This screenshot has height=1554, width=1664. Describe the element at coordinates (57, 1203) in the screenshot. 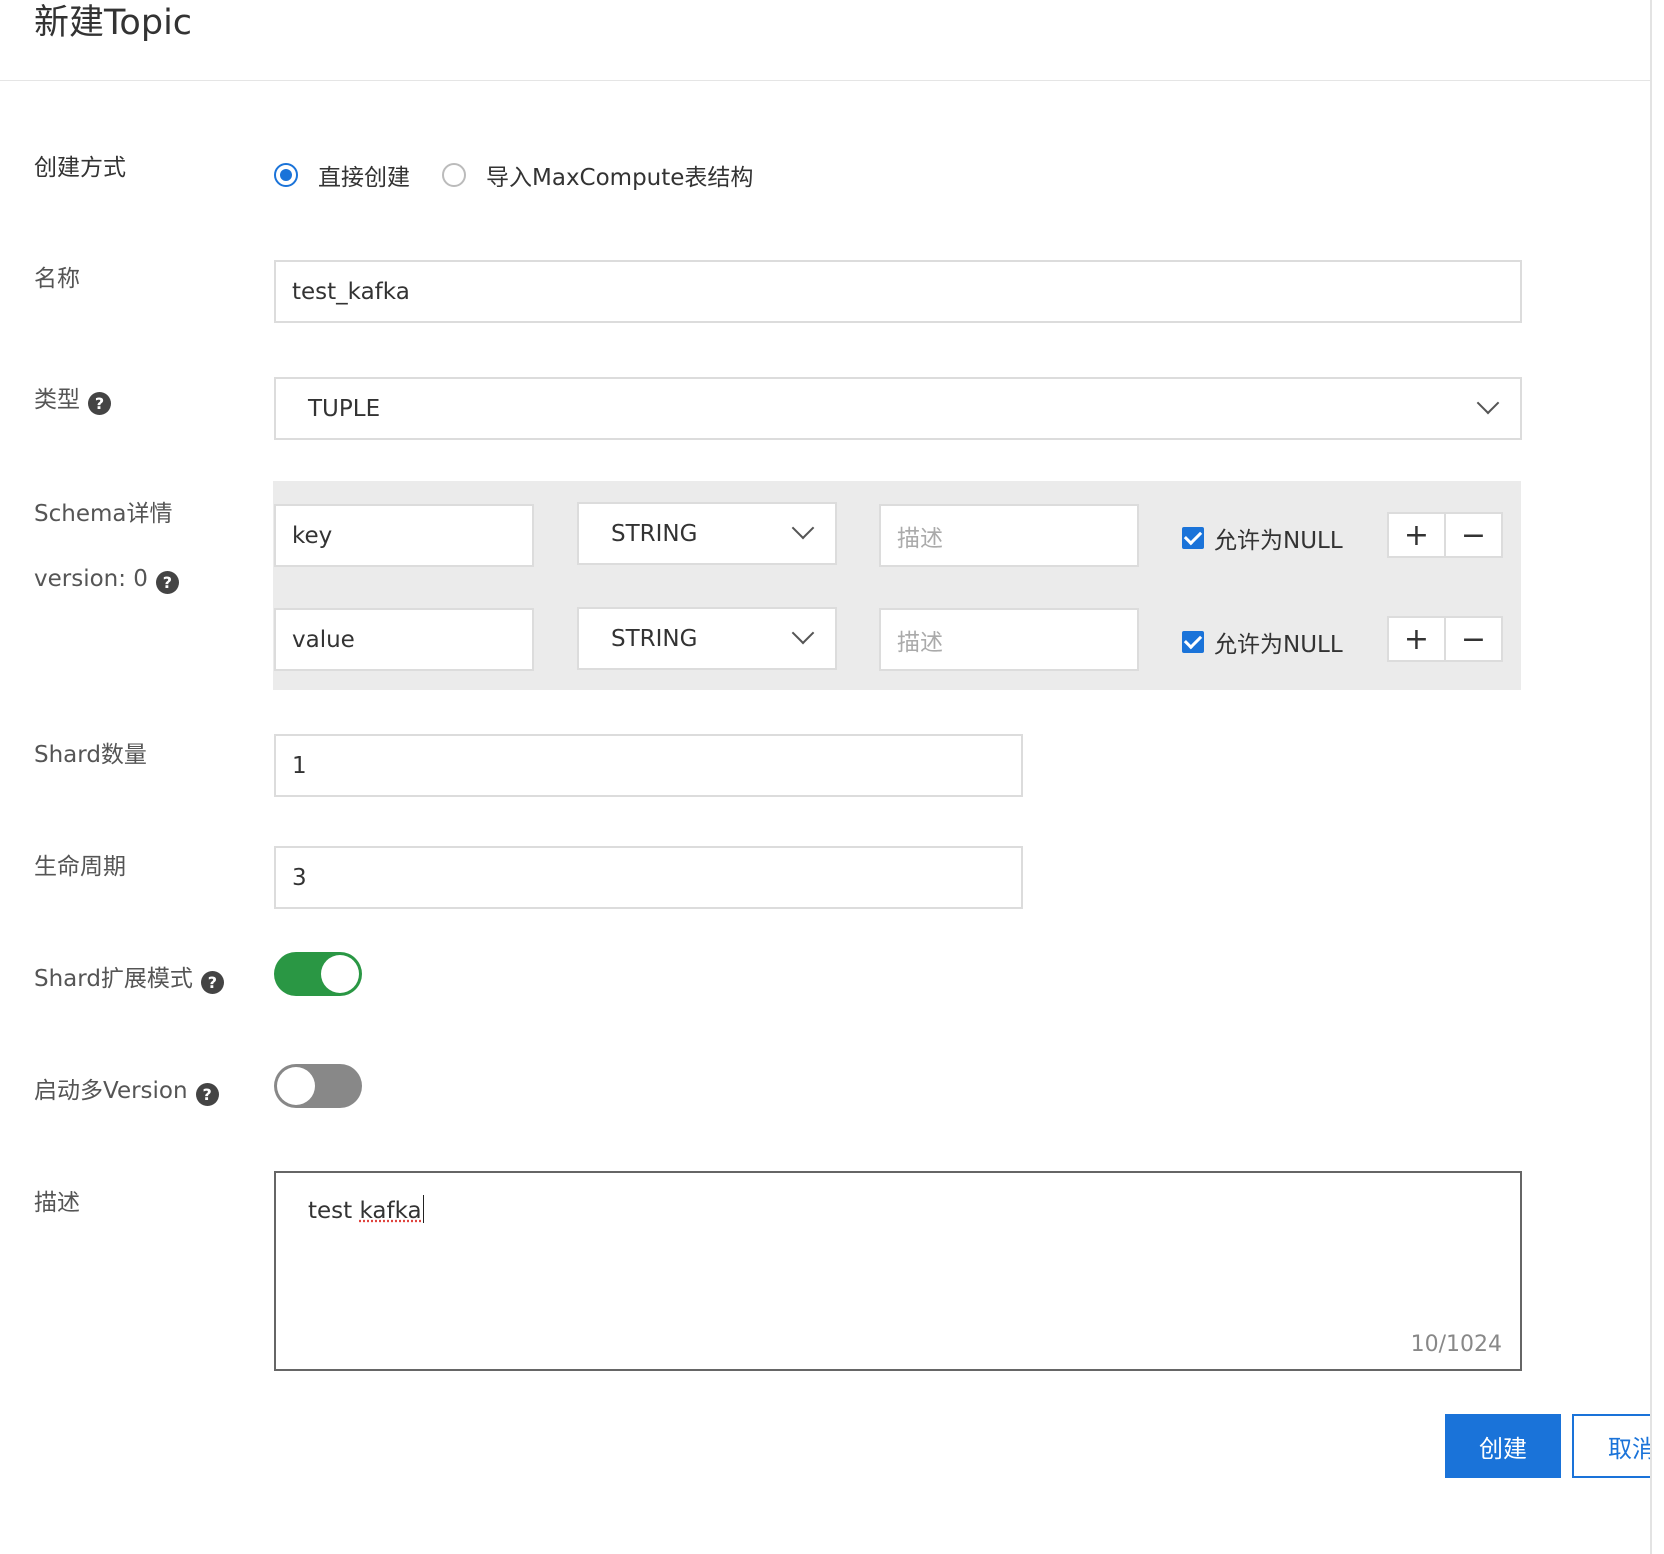

I see `description-label: 描述` at that location.